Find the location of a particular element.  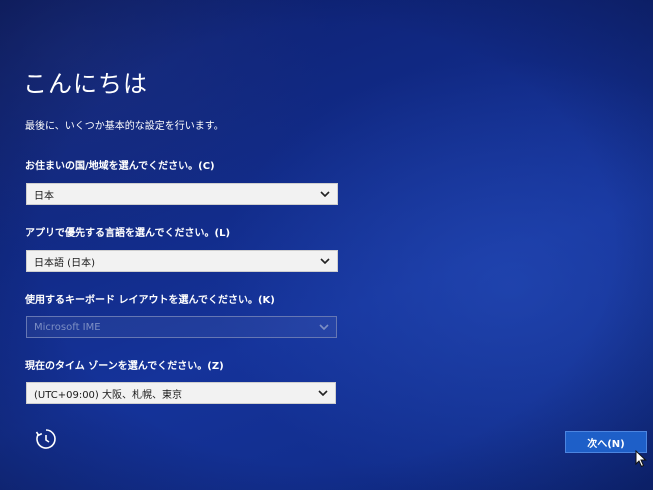

country-region-select: 日本 is located at coordinates (182, 194).